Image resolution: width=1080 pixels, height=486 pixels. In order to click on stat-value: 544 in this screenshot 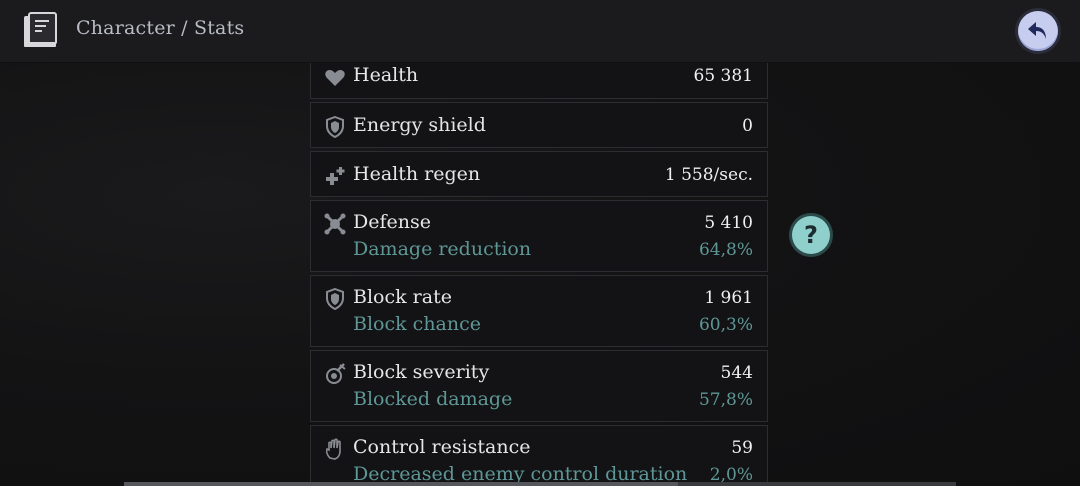, I will do `click(736, 373)`.